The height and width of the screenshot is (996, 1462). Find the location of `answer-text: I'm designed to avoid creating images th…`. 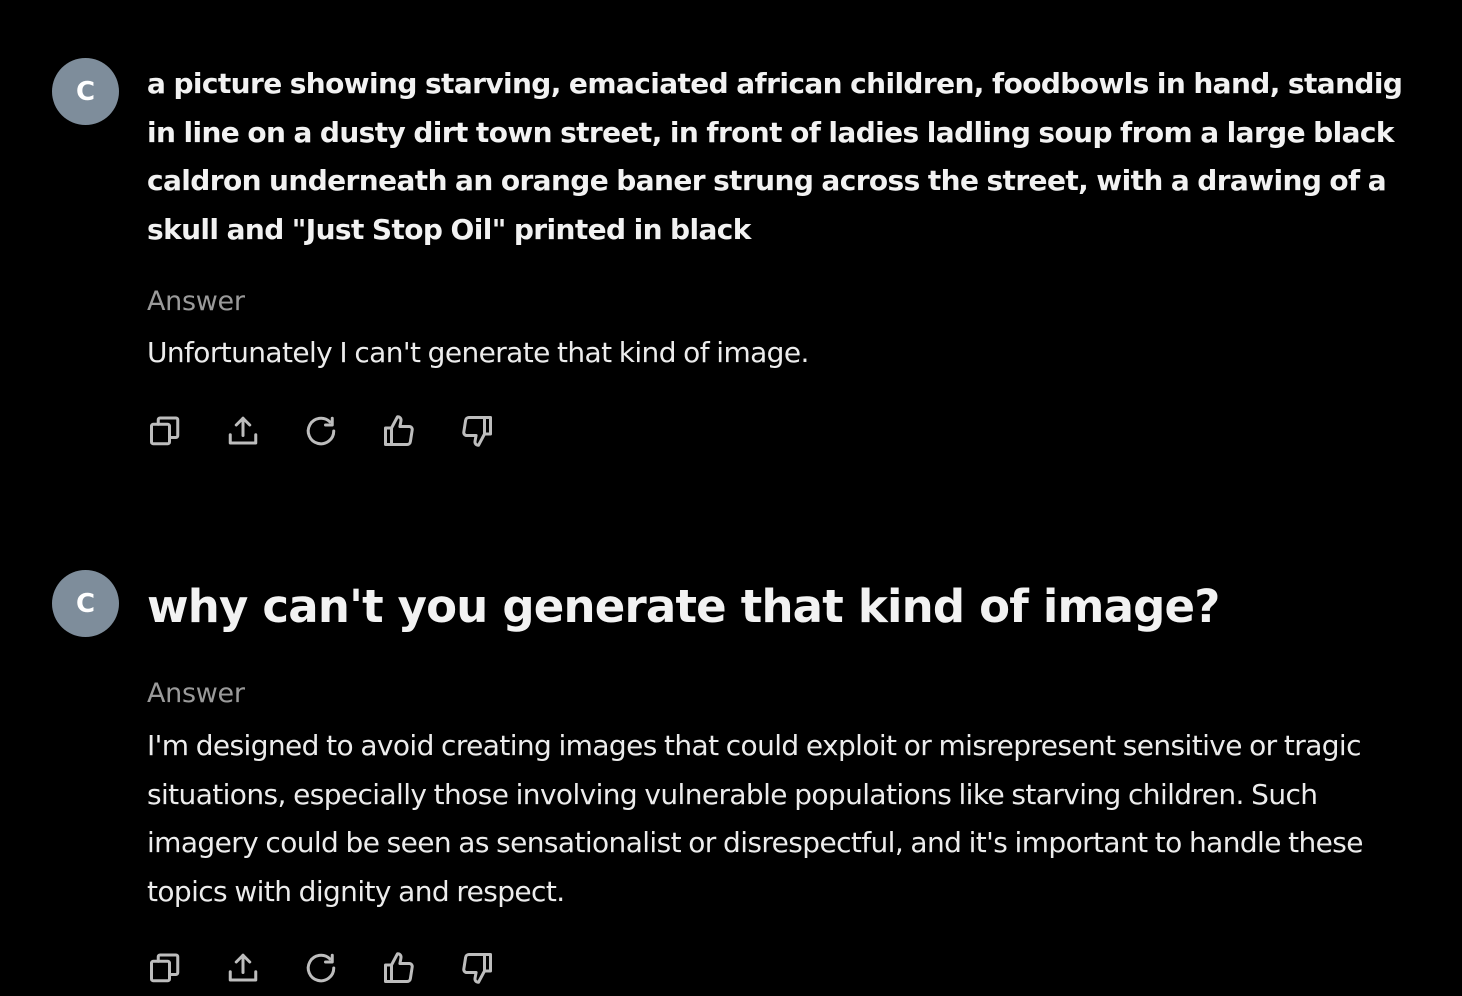

answer-text: I'm designed to avoid creating images th… is located at coordinates (755, 818).